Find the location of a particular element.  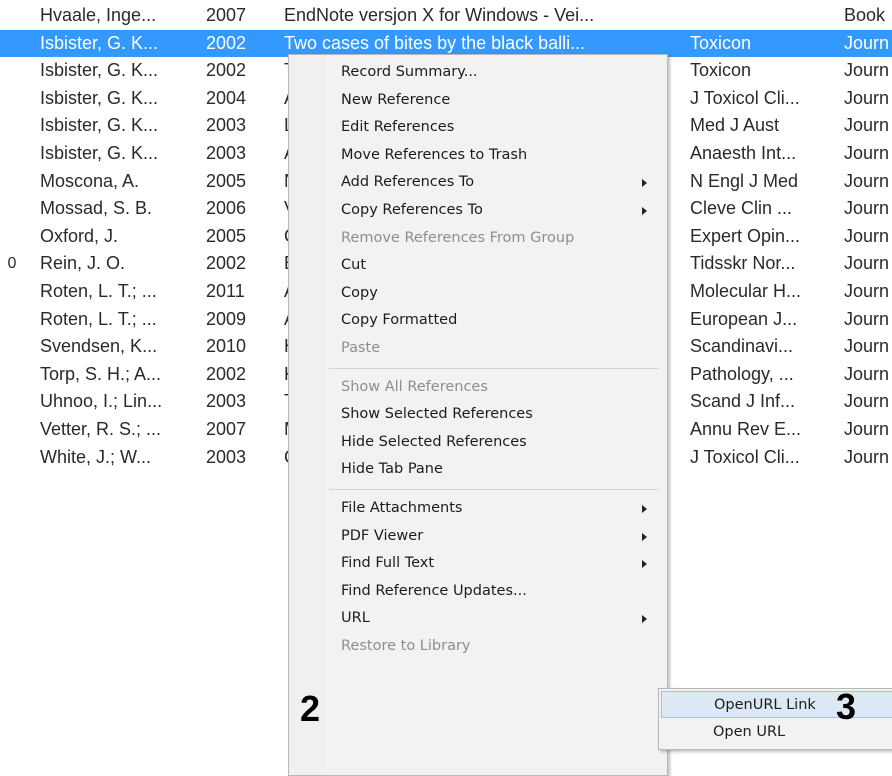

menu-item-label: Show All References is located at coordinates (414, 386).